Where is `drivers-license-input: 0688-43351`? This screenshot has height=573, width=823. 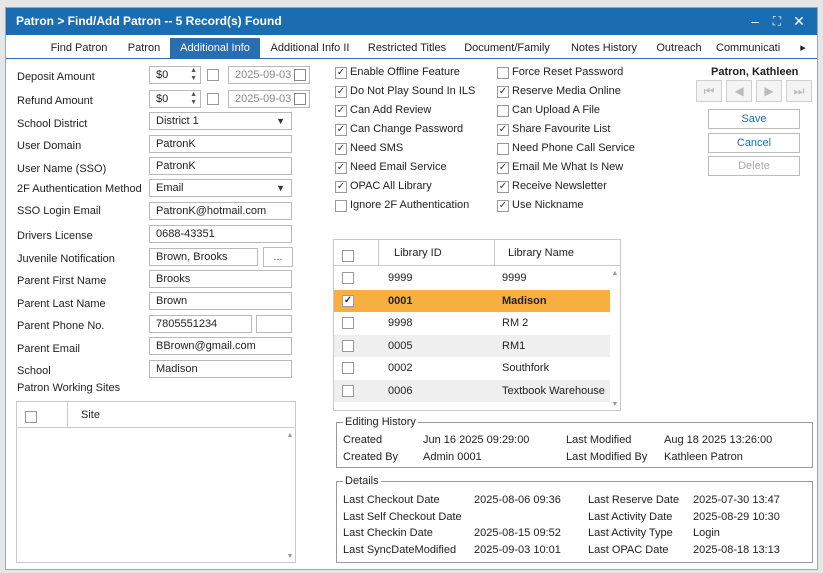
drivers-license-input: 0688-43351 is located at coordinates (220, 234).